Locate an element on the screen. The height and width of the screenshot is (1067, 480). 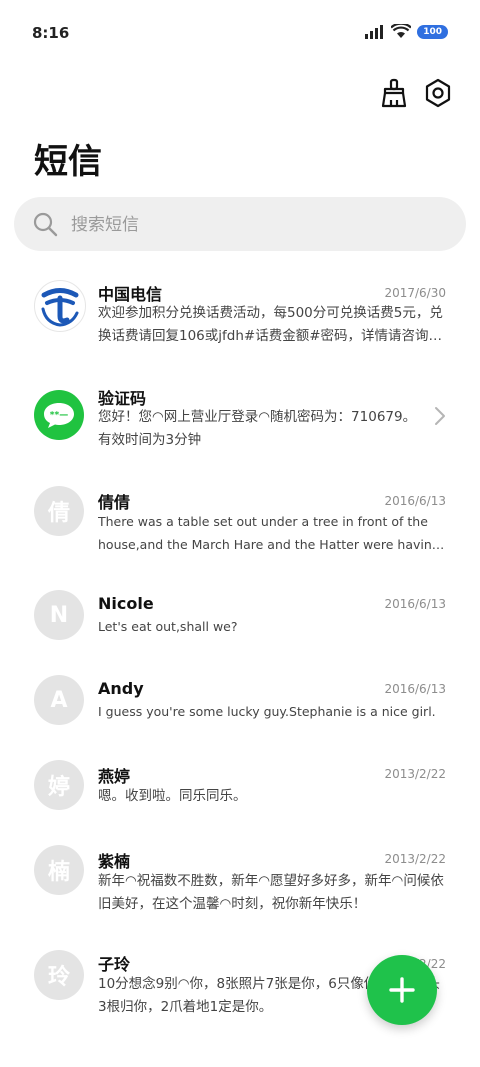
search-bar is located at coordinates (240, 224).